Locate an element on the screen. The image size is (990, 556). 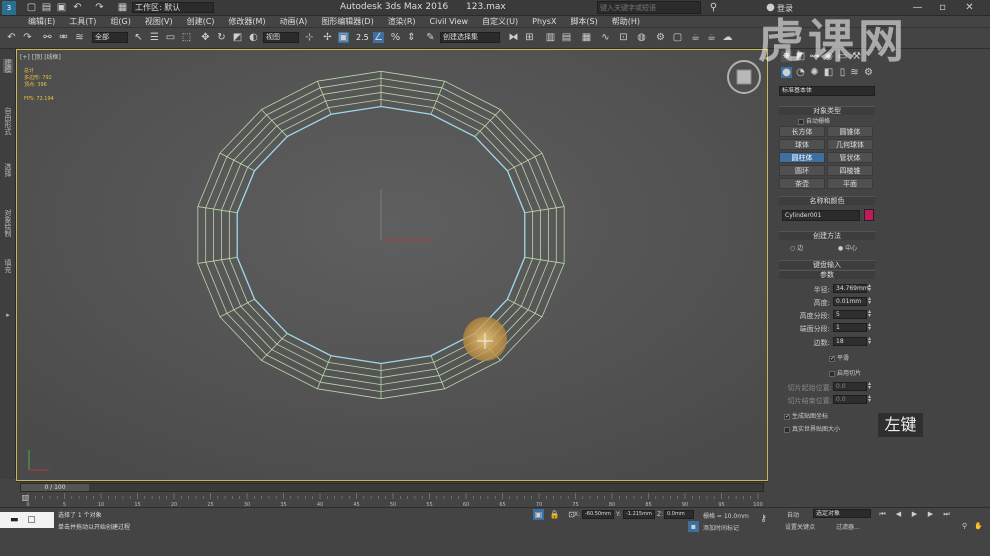
search-box is located at coordinates (649, 7).